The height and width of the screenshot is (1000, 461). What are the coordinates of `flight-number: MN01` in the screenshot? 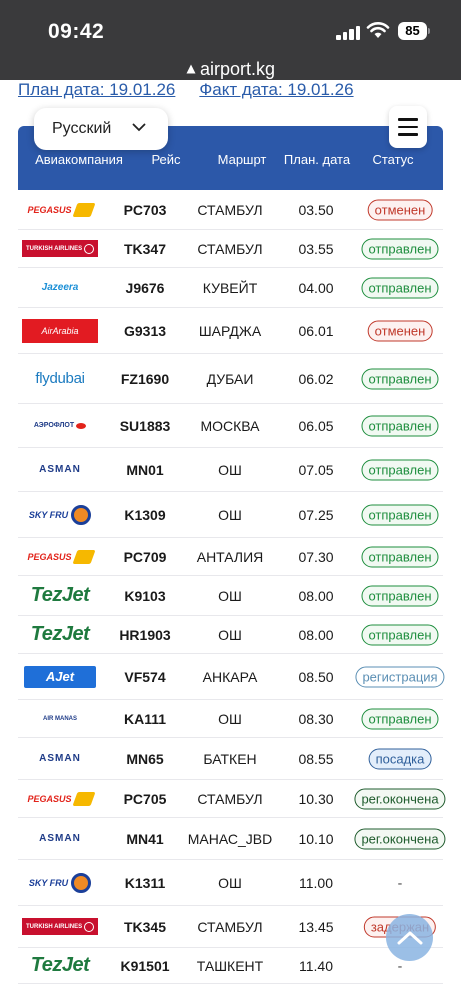 It's located at (145, 469).